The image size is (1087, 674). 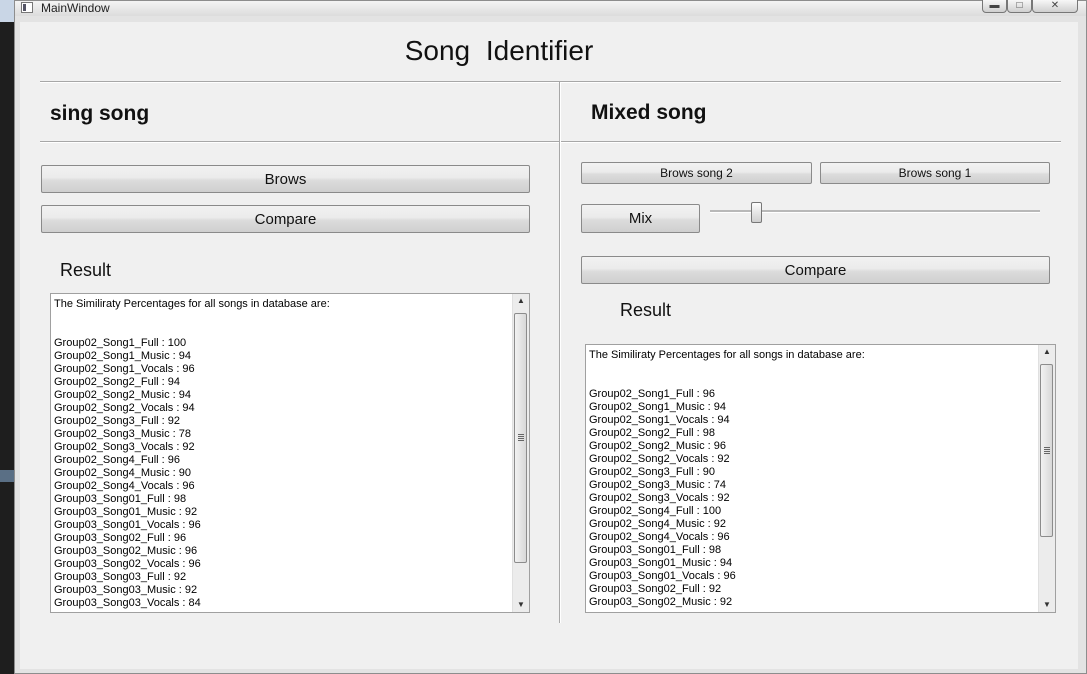 I want to click on background-tab, so click(x=7, y=11).